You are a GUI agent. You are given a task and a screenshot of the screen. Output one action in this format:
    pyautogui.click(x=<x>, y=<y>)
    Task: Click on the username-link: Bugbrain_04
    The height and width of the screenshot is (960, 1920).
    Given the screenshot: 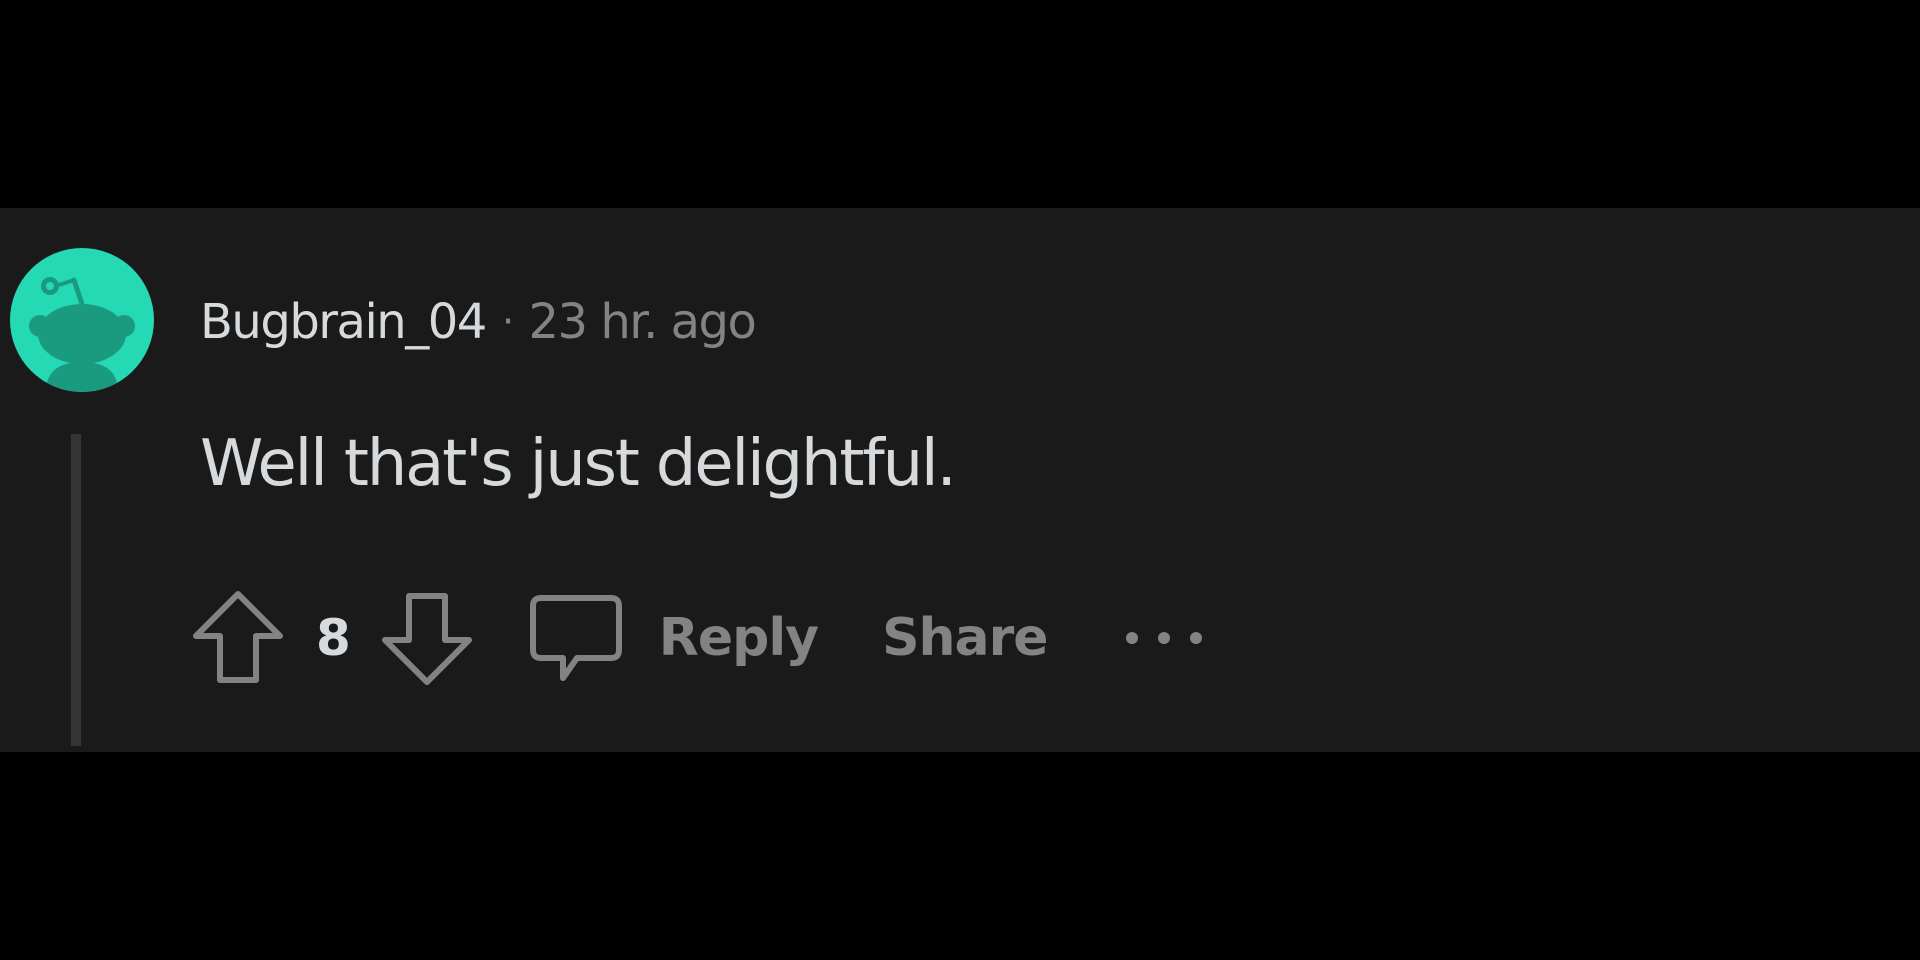 What is the action you would take?
    pyautogui.click(x=343, y=322)
    